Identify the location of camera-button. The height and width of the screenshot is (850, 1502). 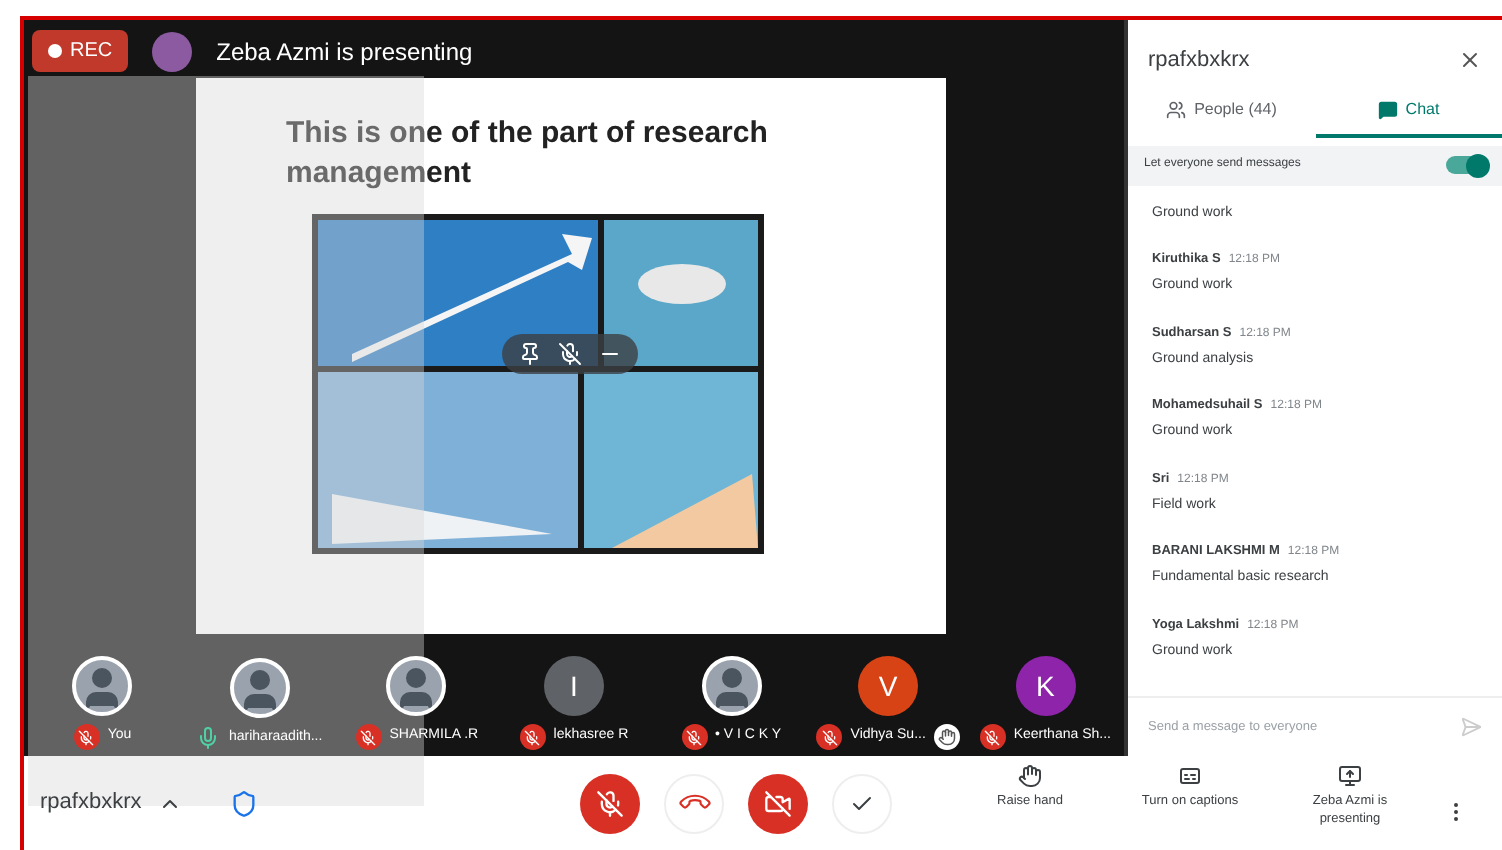
(778, 803).